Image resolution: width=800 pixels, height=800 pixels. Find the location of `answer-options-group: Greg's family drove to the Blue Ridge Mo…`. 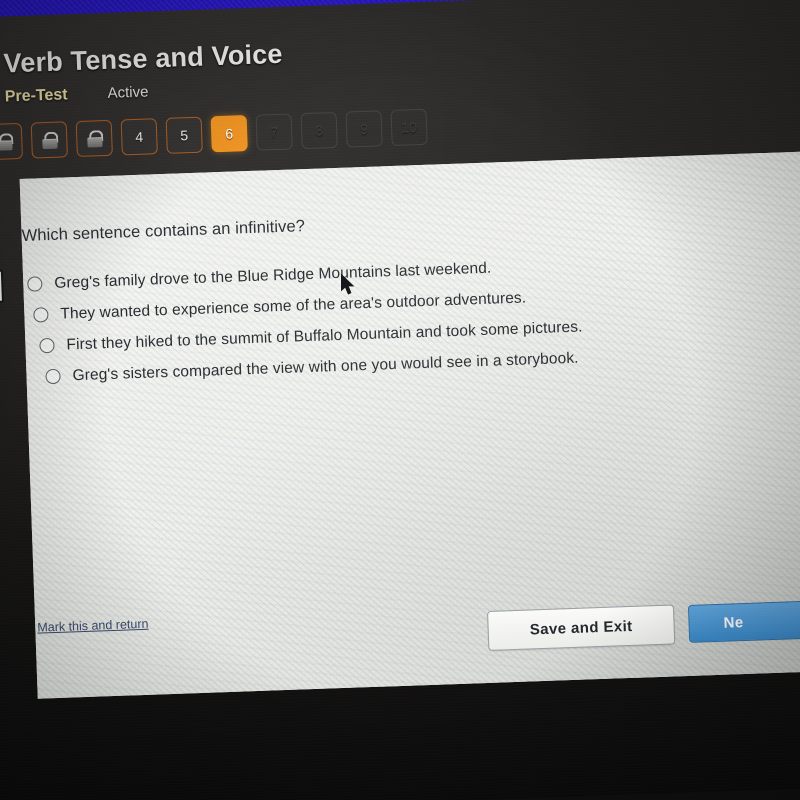

answer-options-group: Greg's family drove to the Blue Ridge Mo… is located at coordinates (305, 321).